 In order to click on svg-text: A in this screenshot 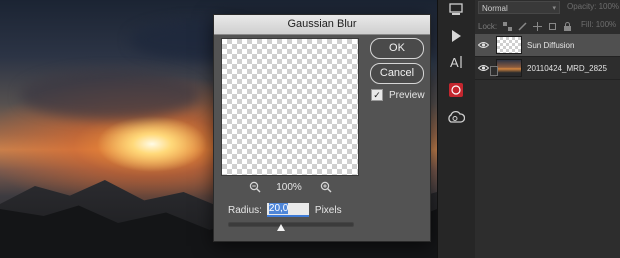, I will do `click(454, 62)`.